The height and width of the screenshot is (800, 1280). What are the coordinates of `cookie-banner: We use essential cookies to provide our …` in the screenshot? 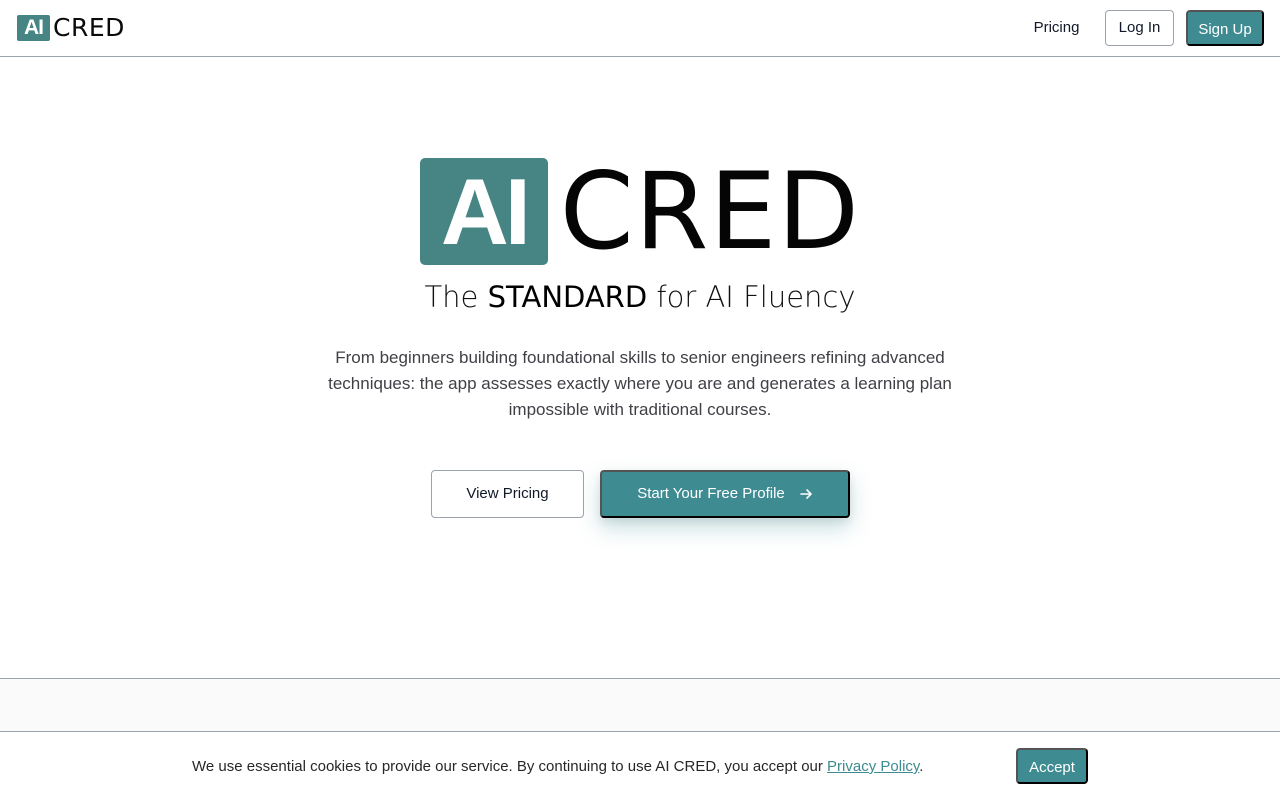 It's located at (640, 765).